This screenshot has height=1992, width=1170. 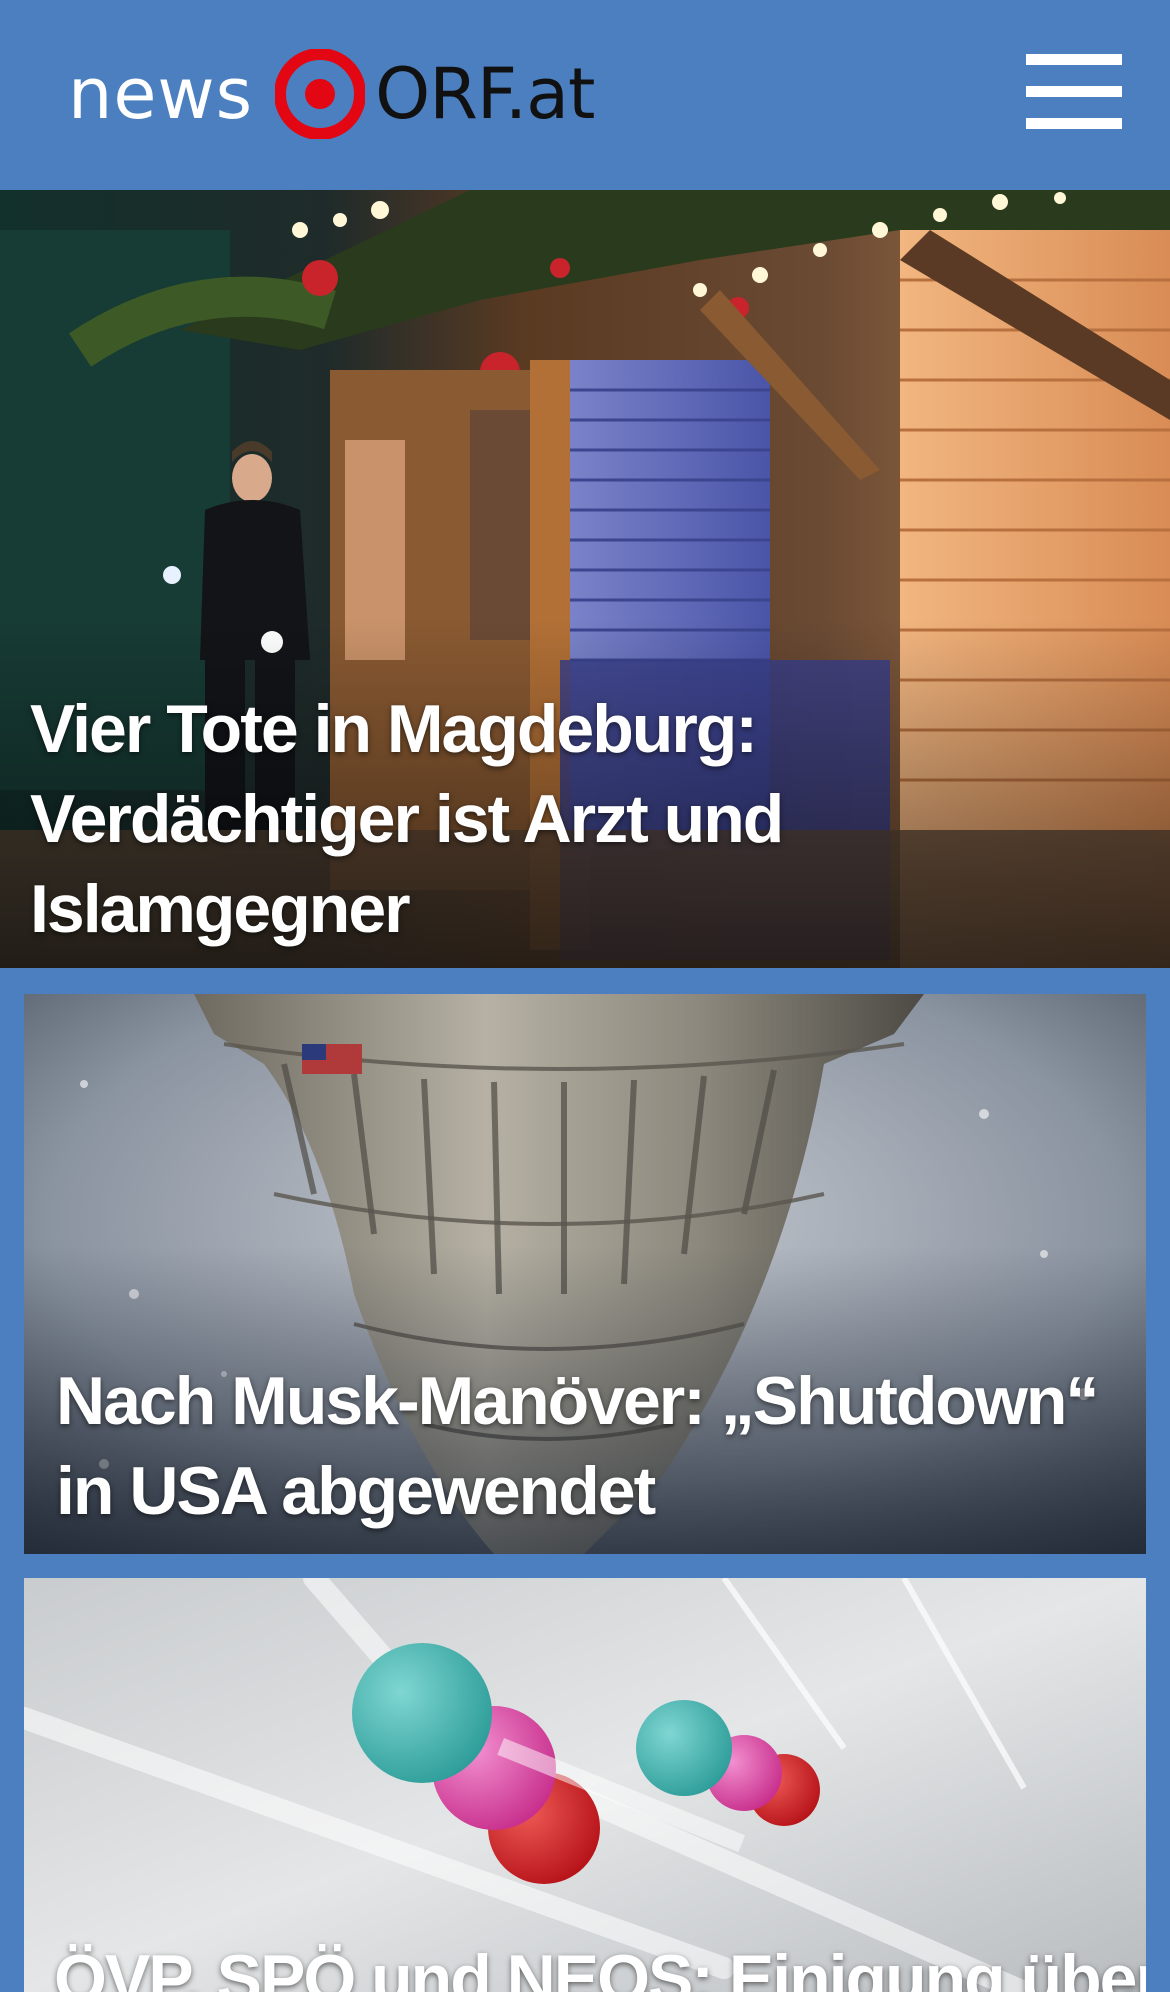 I want to click on orf-news-logo: news ORF.at, so click(x=332, y=94).